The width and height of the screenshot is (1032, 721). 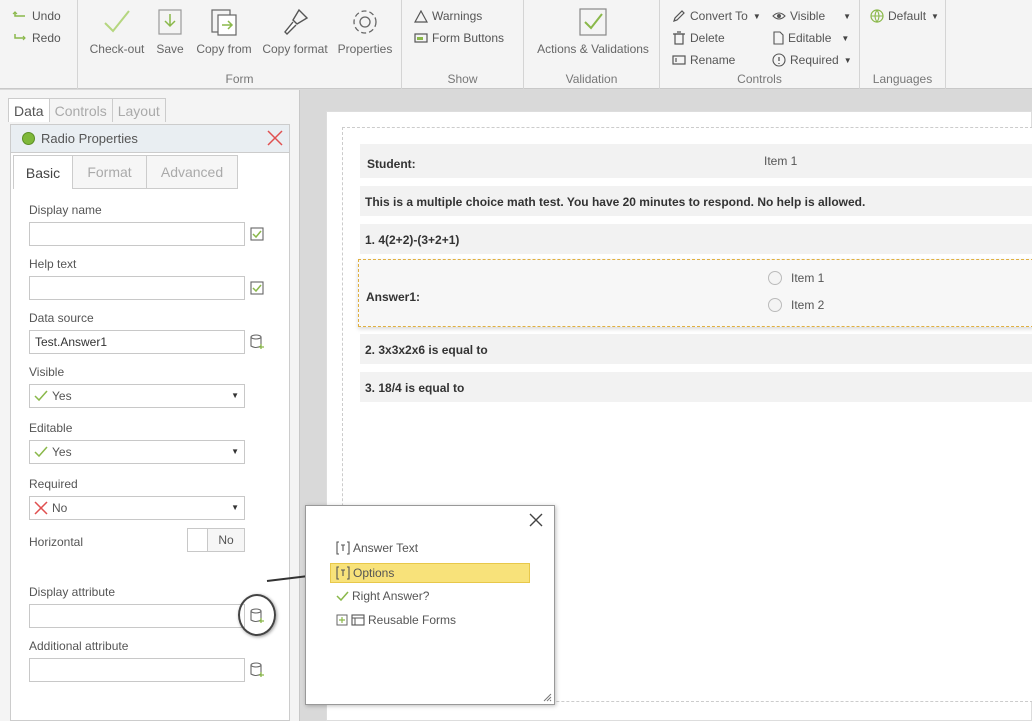 I want to click on radio-option-label: Item 1, so click(x=808, y=278).